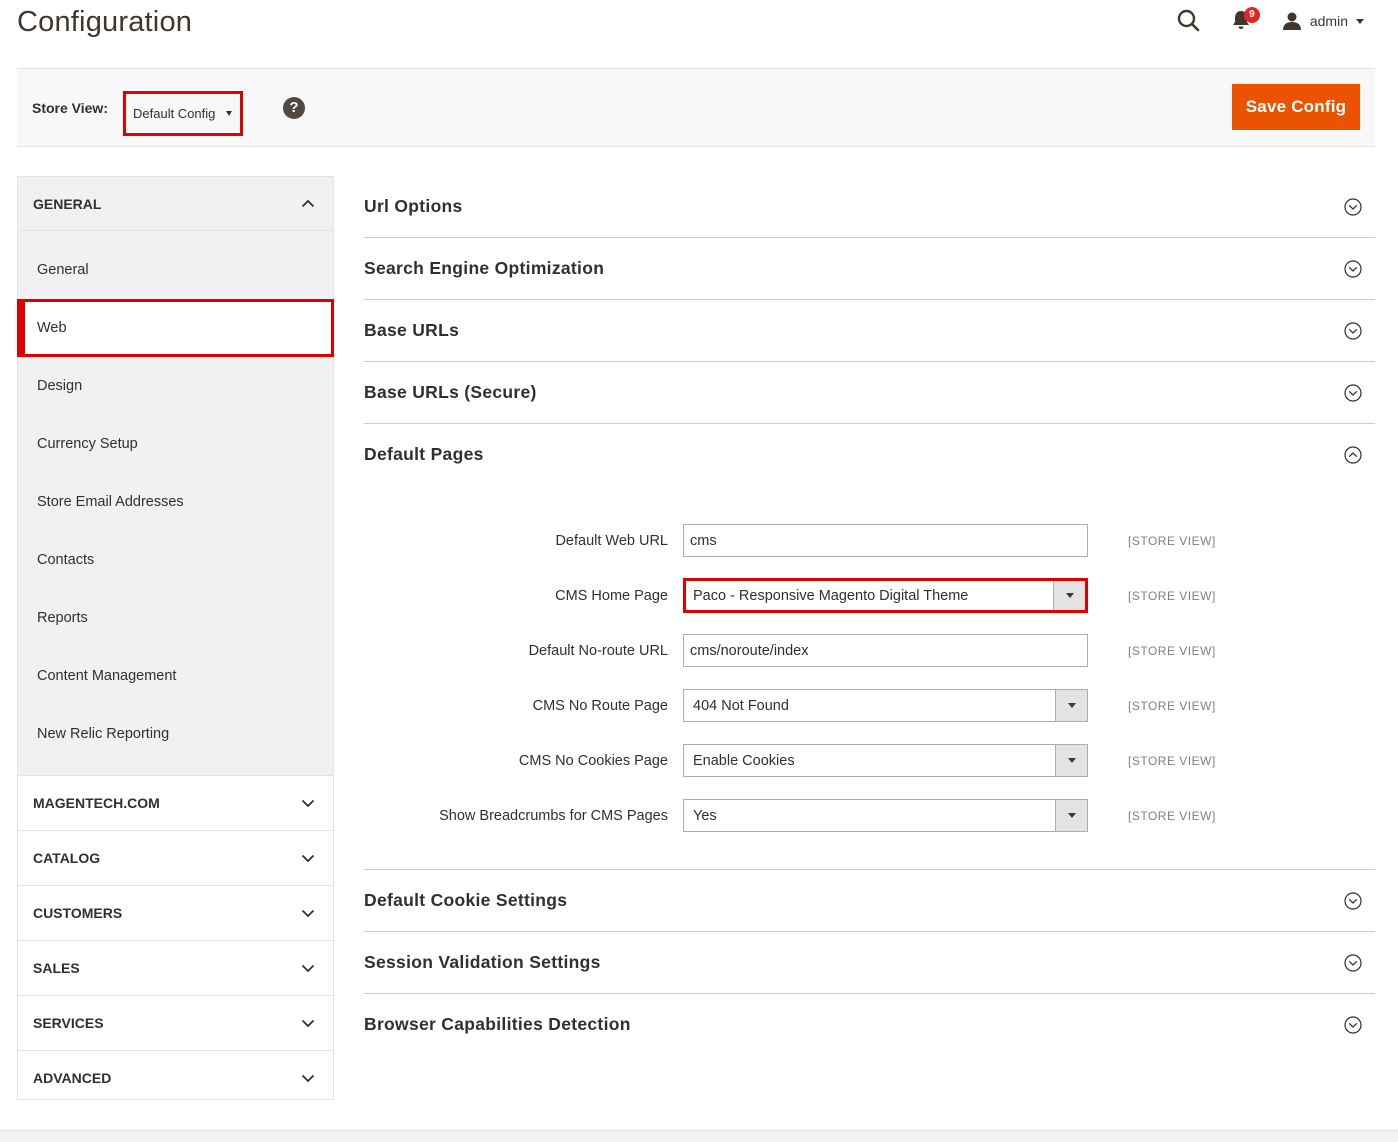 The width and height of the screenshot is (1398, 1142). What do you see at coordinates (611, 540) in the screenshot?
I see `field-label: Default Web URL` at bounding box center [611, 540].